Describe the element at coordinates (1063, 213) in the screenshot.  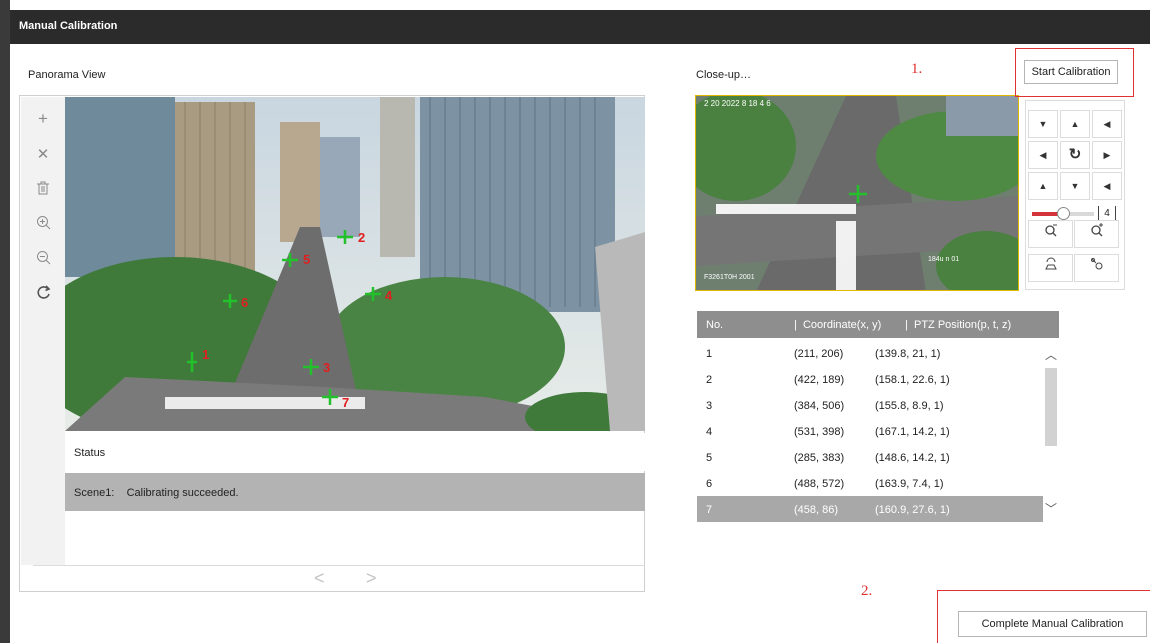
I see `speed-slider-knob` at that location.